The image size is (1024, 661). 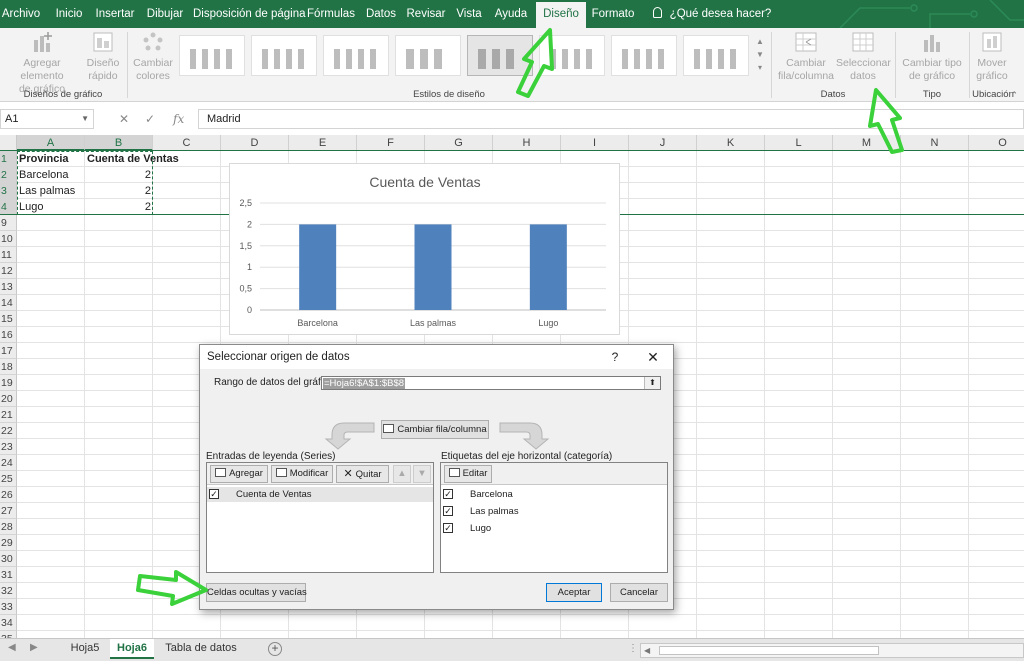 I want to click on edit-axis-button: Editar, so click(x=468, y=474).